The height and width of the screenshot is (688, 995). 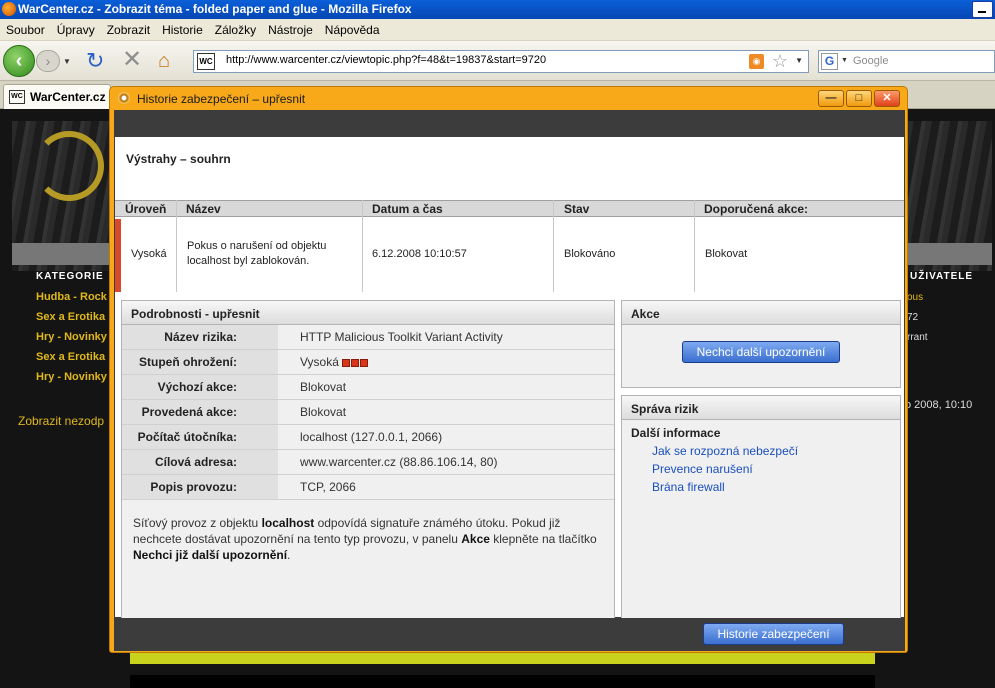 I want to click on risk-link-intrusion-prevention: Prevence narušení, so click(x=702, y=469).